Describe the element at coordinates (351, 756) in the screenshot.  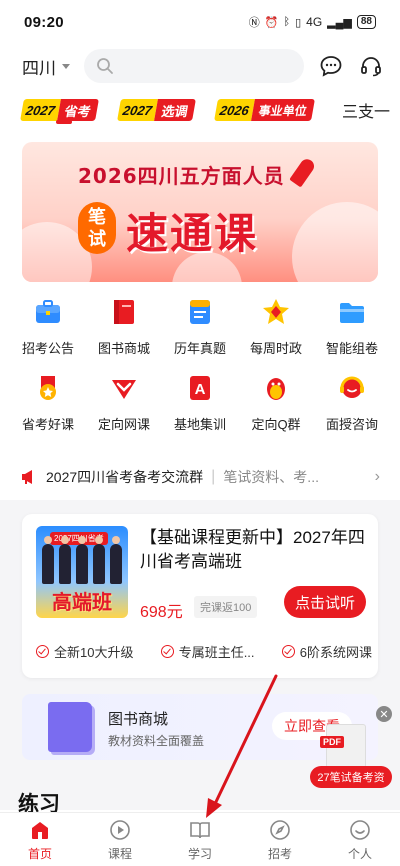
I see `pdf-promo-float: PDF 27笔试备考资` at that location.